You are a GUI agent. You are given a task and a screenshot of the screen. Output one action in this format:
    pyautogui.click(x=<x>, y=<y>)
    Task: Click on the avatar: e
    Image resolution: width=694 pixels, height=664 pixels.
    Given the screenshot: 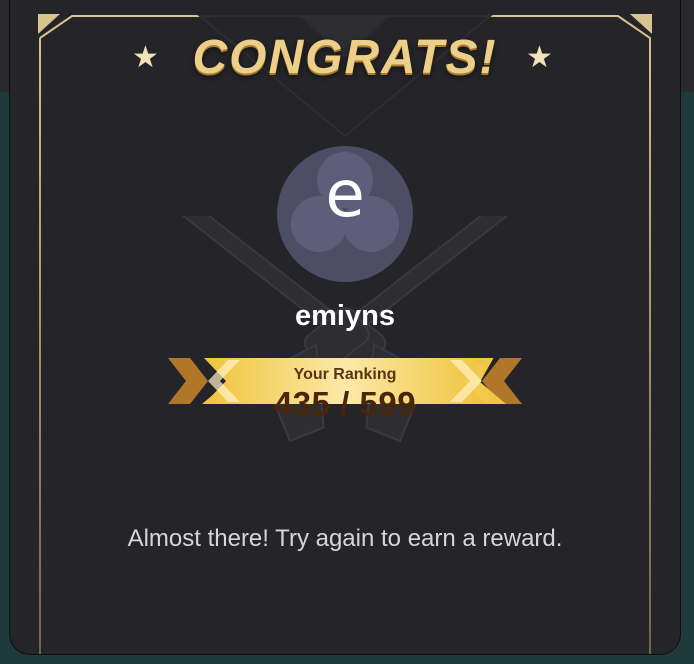 What is the action you would take?
    pyautogui.click(x=345, y=214)
    